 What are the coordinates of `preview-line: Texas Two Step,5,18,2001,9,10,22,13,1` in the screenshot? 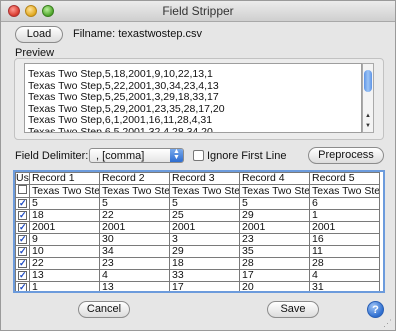 It's located at (120, 74).